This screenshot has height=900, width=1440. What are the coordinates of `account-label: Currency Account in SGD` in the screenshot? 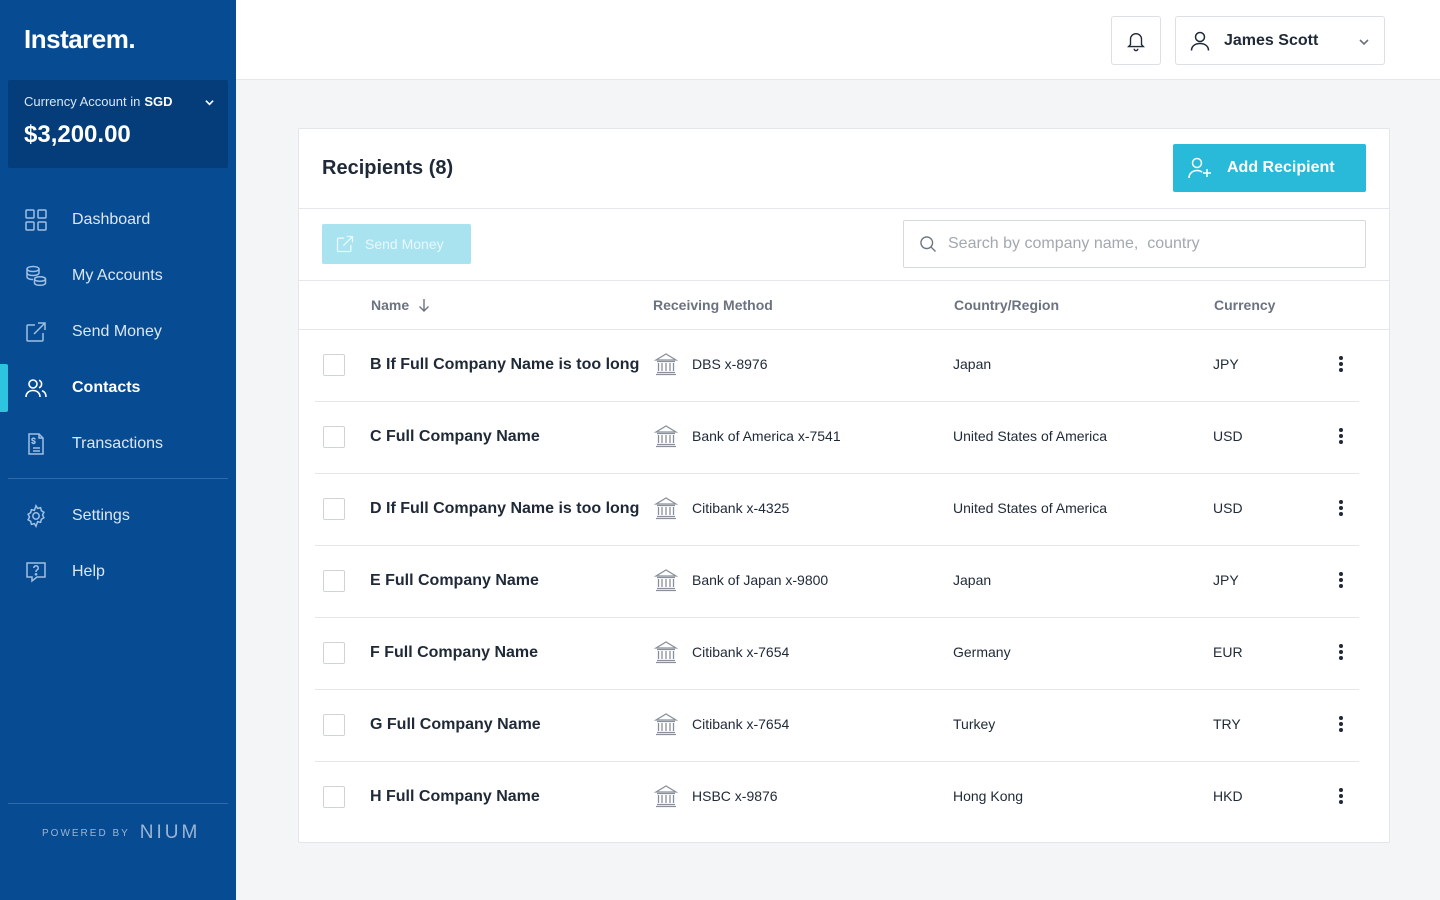 It's located at (118, 101).